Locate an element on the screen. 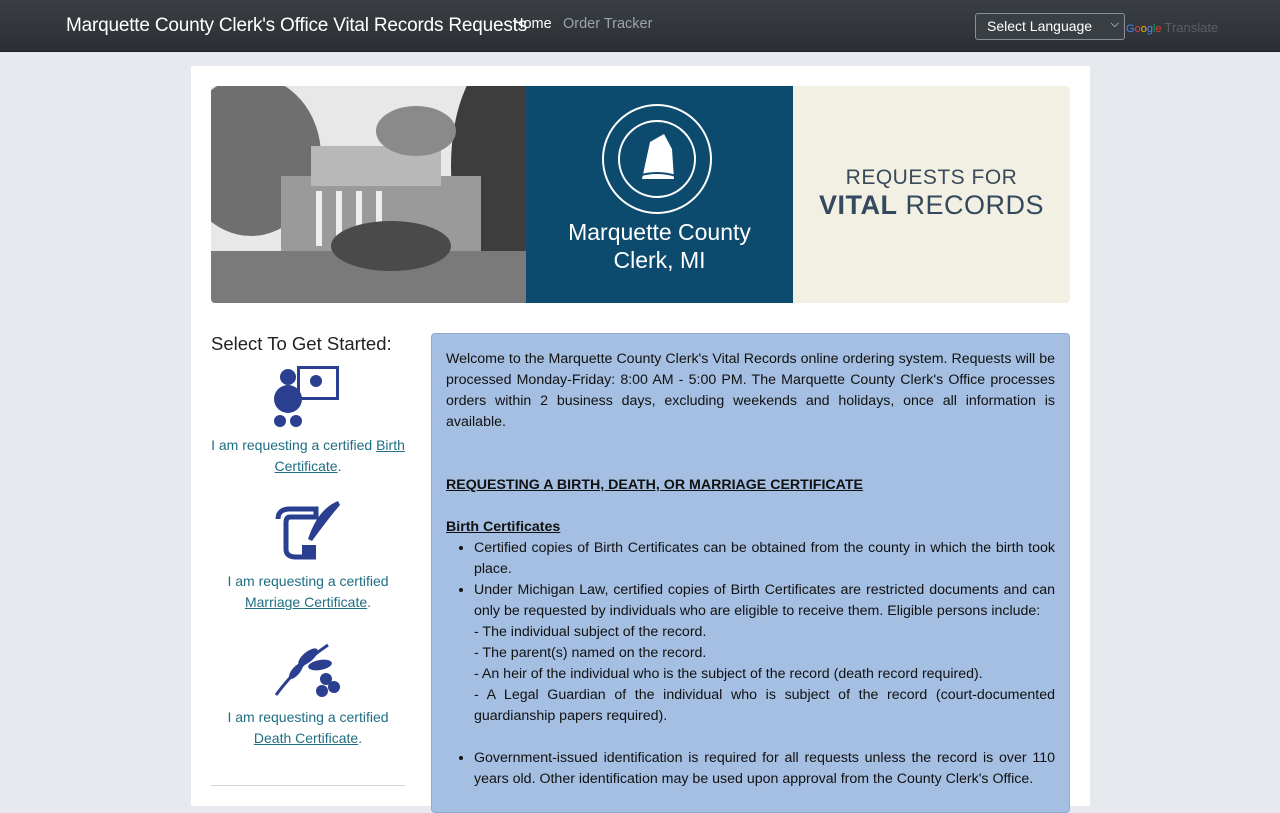  baby-certificate-icon is located at coordinates (308, 398).